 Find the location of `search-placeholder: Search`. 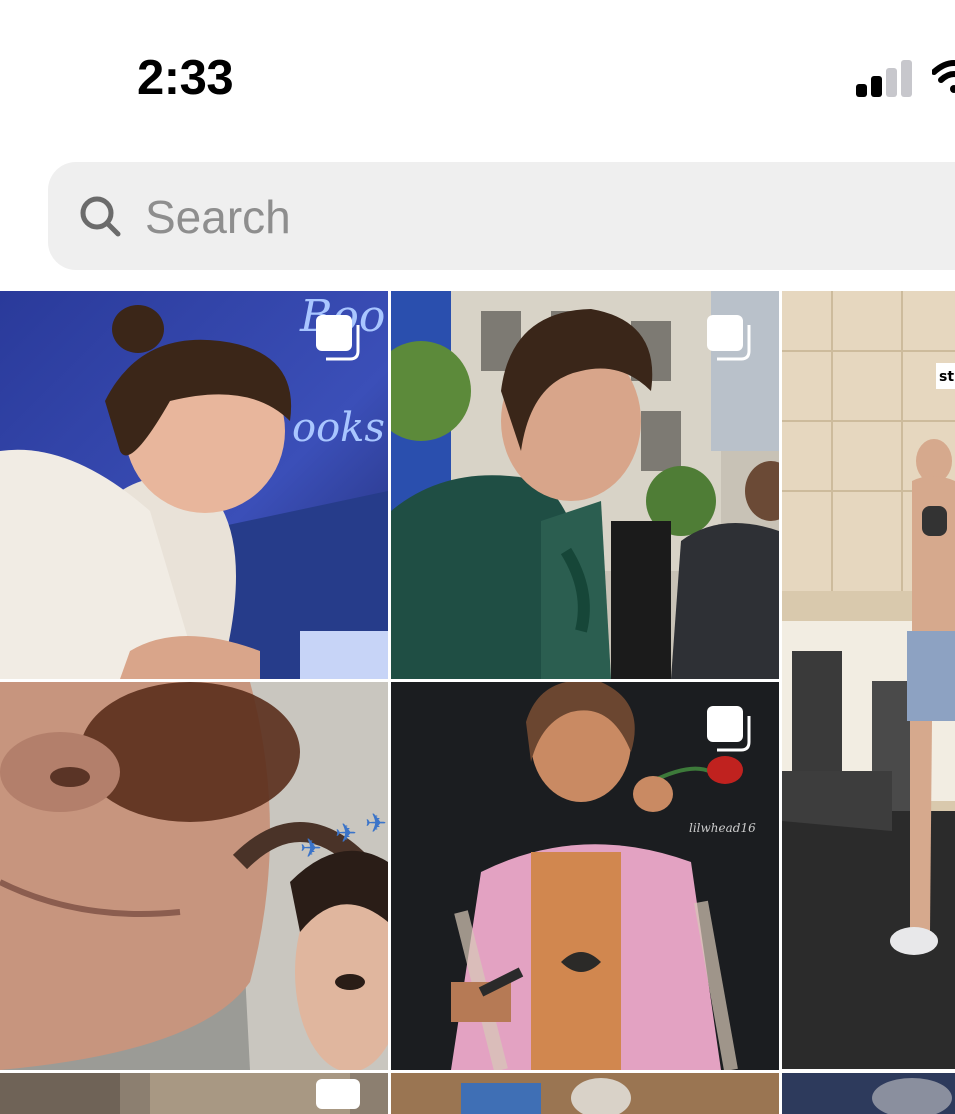

search-placeholder: Search is located at coordinates (218, 217).